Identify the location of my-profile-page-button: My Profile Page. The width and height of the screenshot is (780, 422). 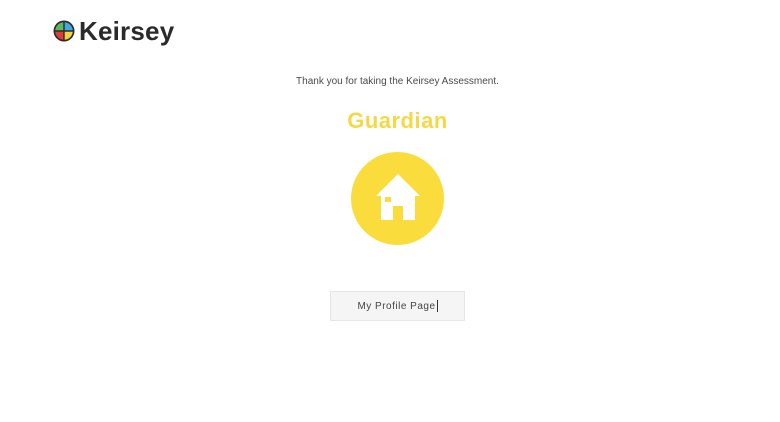
(397, 306).